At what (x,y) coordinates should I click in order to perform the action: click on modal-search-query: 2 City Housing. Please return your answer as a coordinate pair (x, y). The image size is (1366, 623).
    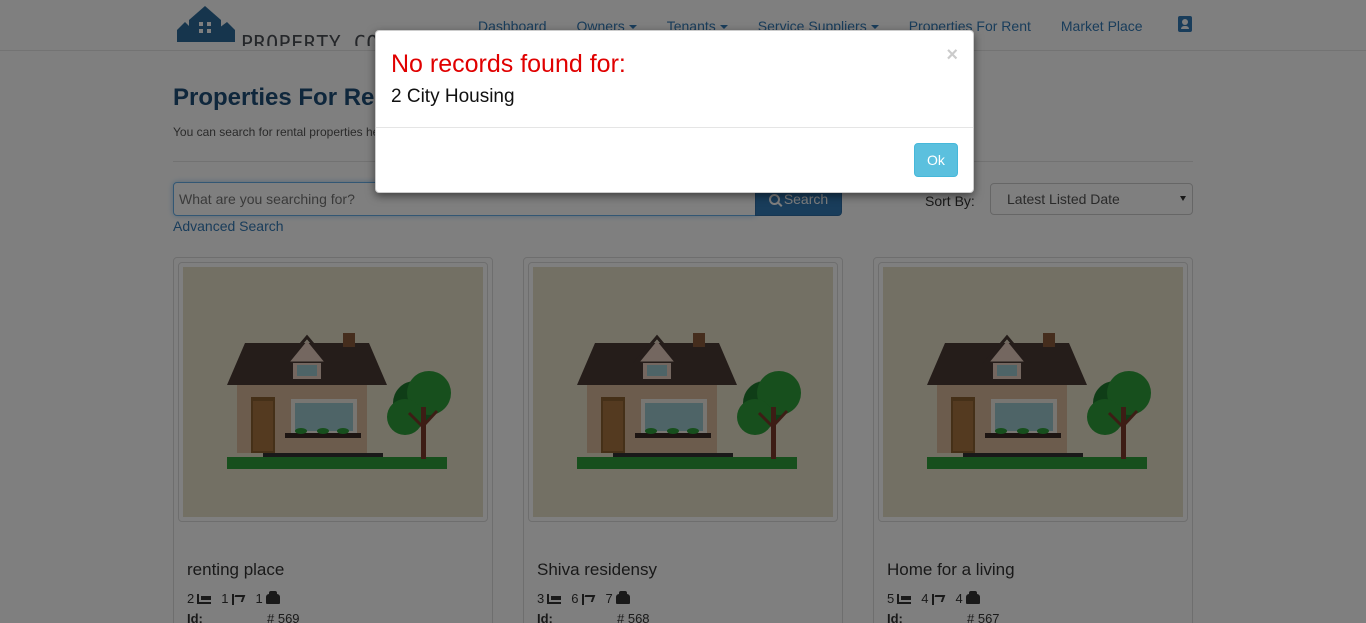
    Looking at the image, I should click on (453, 96).